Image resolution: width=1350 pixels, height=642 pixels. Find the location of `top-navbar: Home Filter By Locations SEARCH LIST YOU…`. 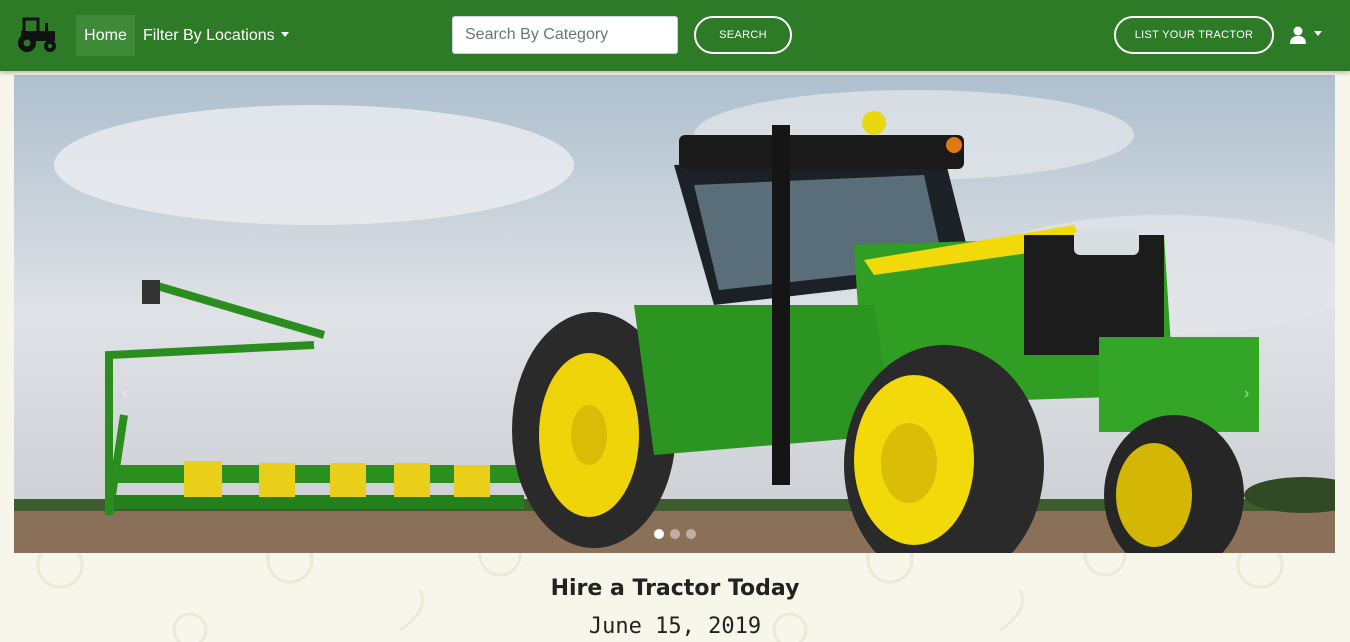

top-navbar: Home Filter By Locations SEARCH LIST YOU… is located at coordinates (675, 35).